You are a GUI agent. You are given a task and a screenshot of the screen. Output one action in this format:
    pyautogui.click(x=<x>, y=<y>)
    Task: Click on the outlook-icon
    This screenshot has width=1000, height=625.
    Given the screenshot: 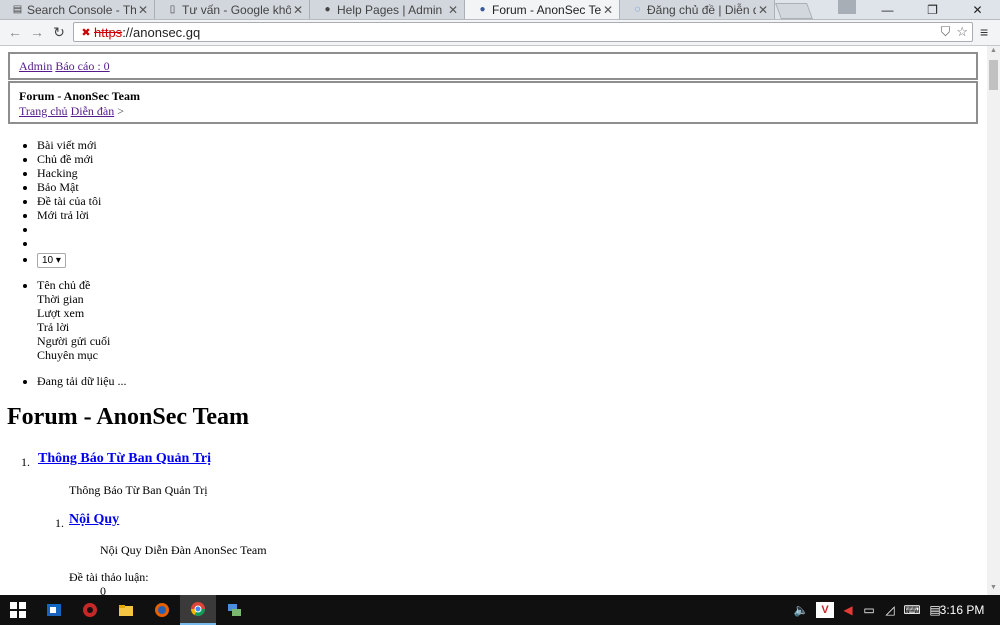 What is the action you would take?
    pyautogui.click(x=54, y=610)
    